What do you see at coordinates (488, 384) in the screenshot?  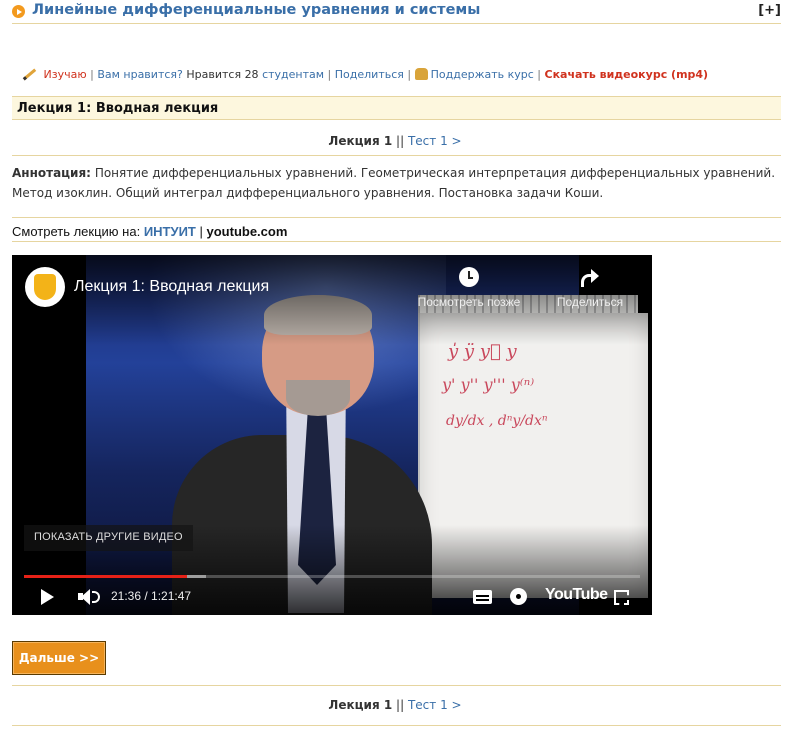 I see `board-line-2: y' y'' y''' y⁽ⁿ⁾` at bounding box center [488, 384].